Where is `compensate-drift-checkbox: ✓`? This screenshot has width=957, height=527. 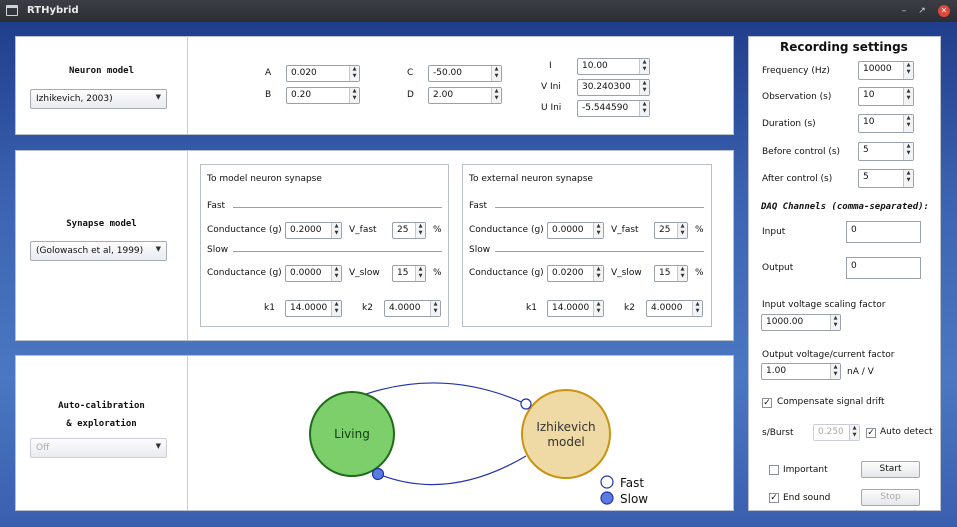 compensate-drift-checkbox: ✓ is located at coordinates (767, 403).